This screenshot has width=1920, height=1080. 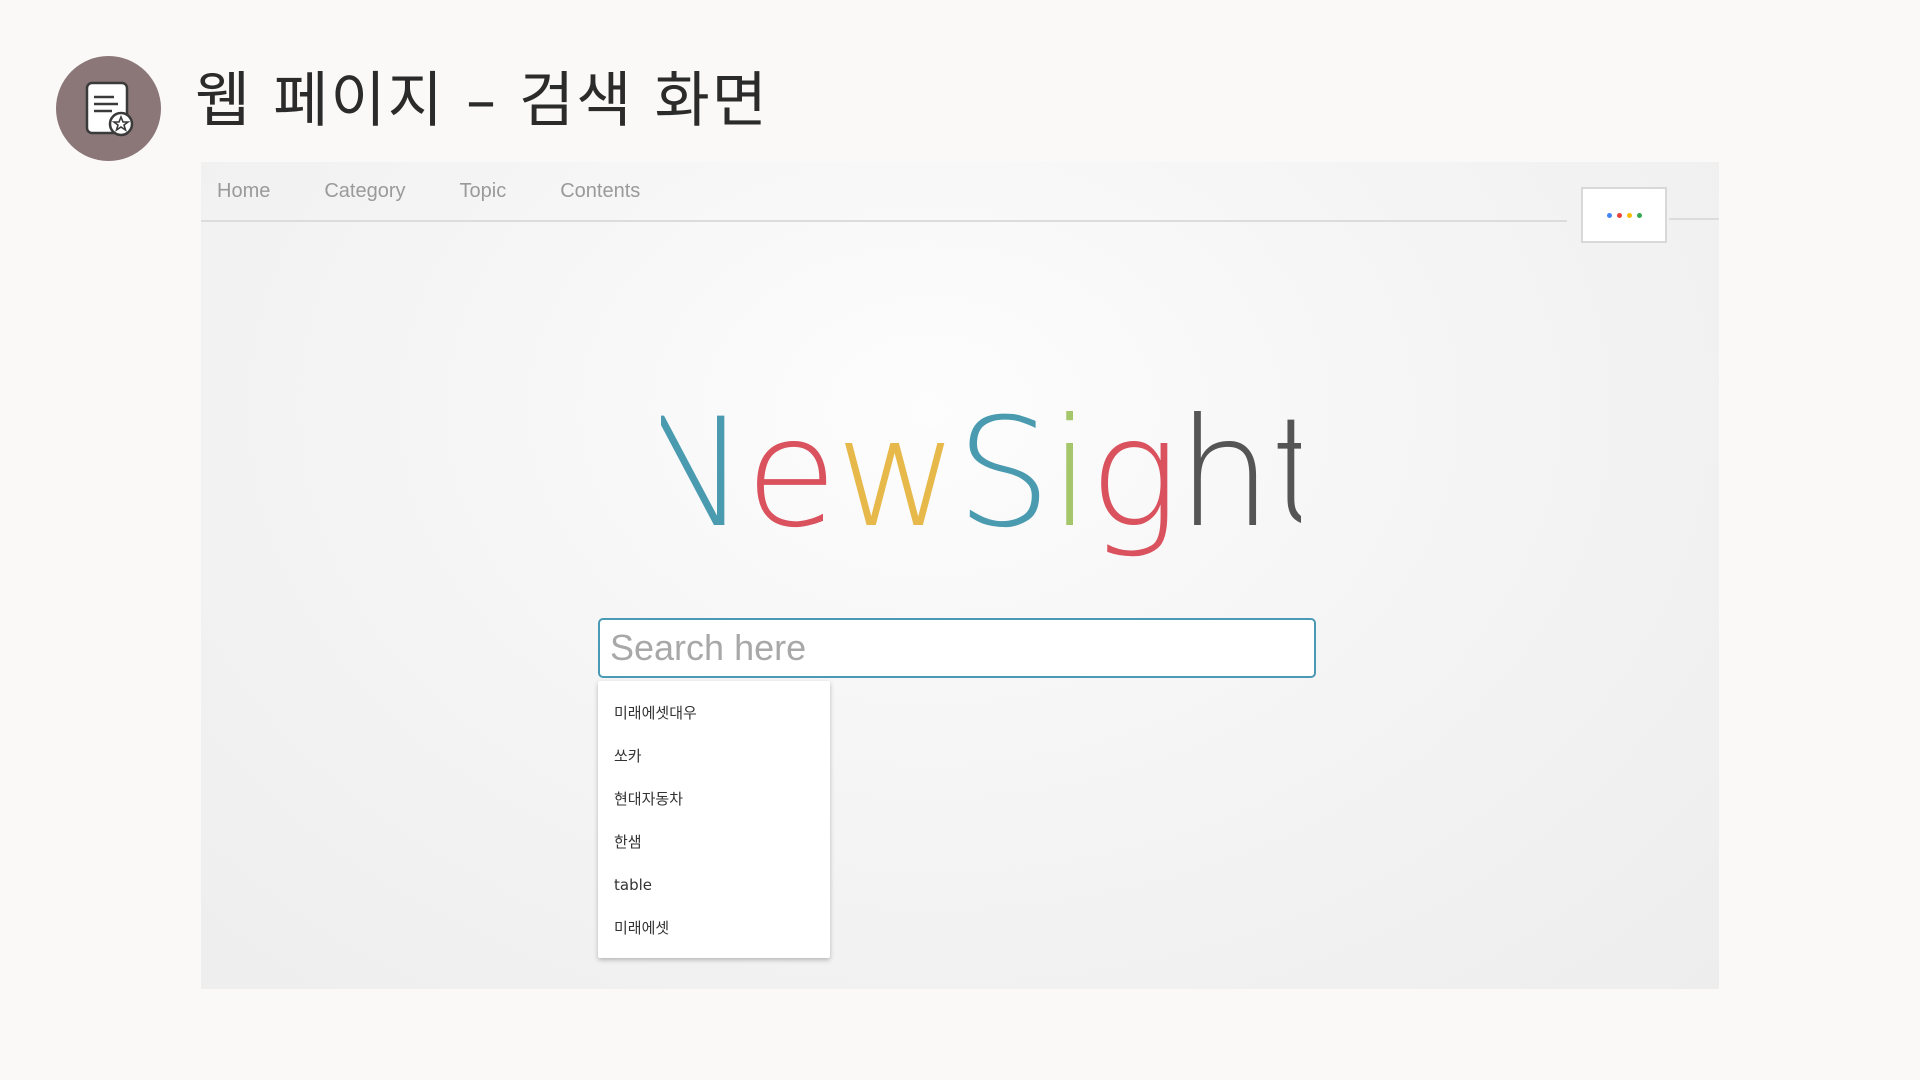 What do you see at coordinates (1624, 215) in the screenshot?
I see `apps-button` at bounding box center [1624, 215].